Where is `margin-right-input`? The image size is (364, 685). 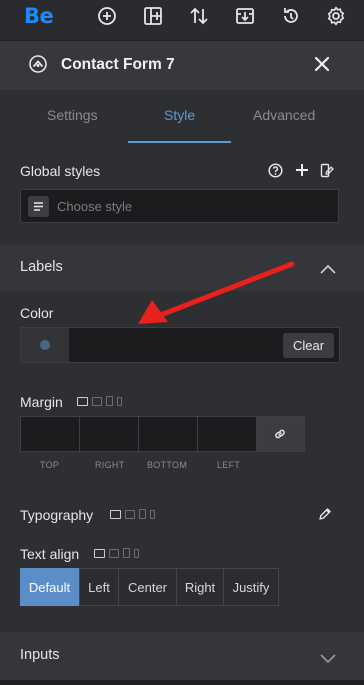
margin-right-input is located at coordinates (109, 434).